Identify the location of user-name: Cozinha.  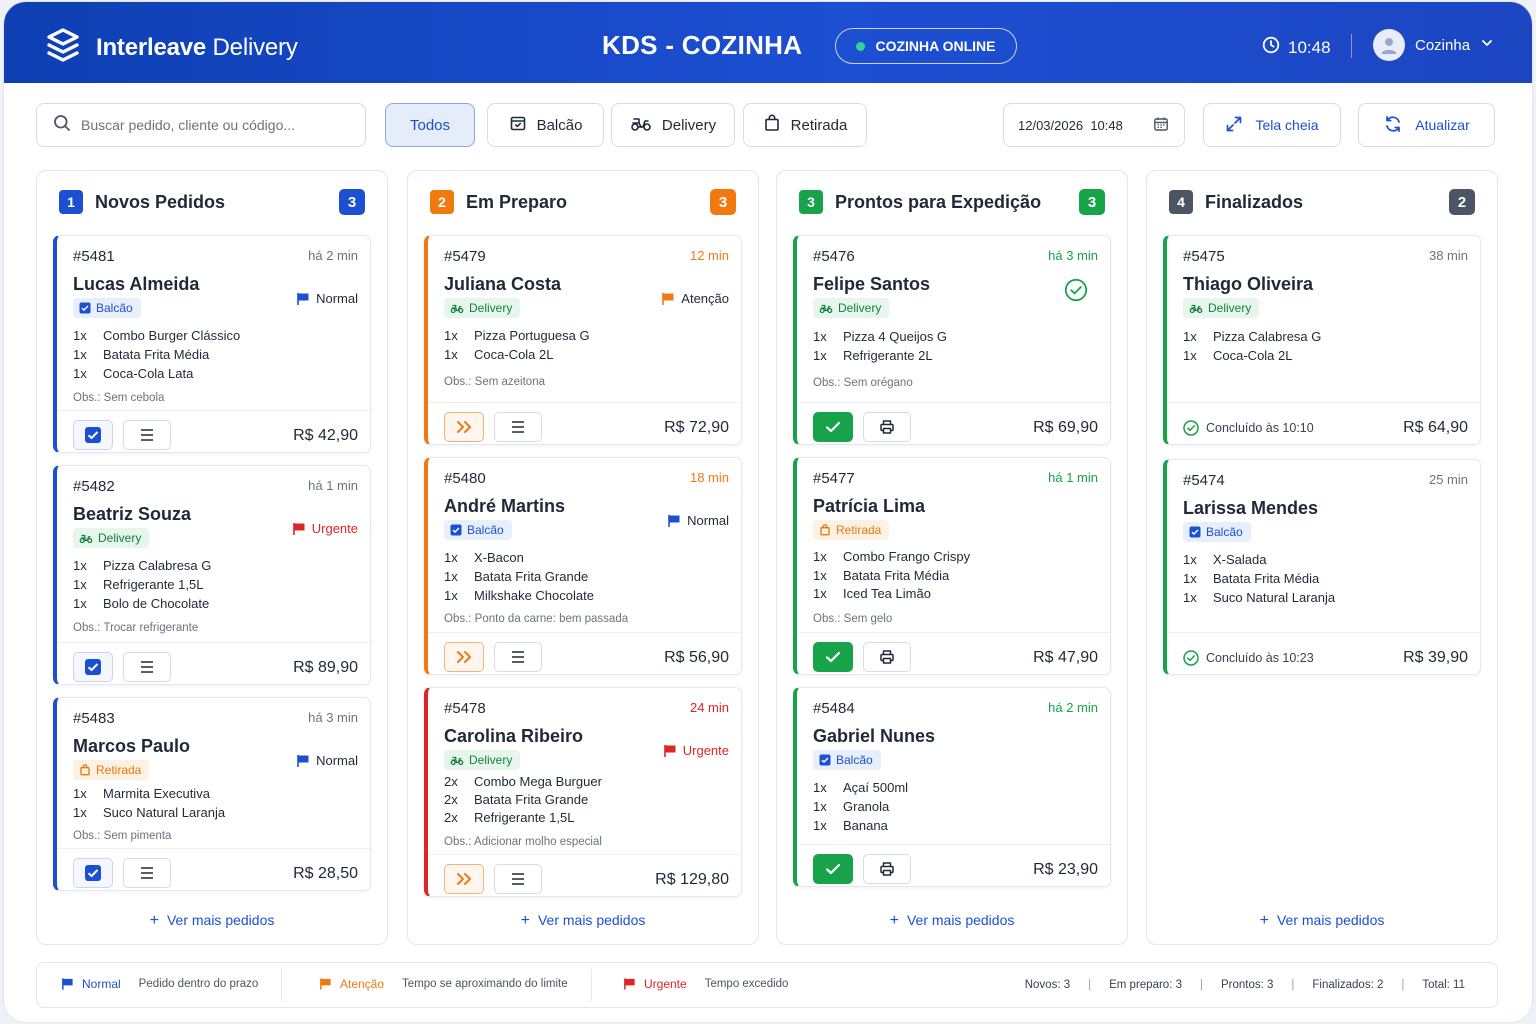
(1443, 45).